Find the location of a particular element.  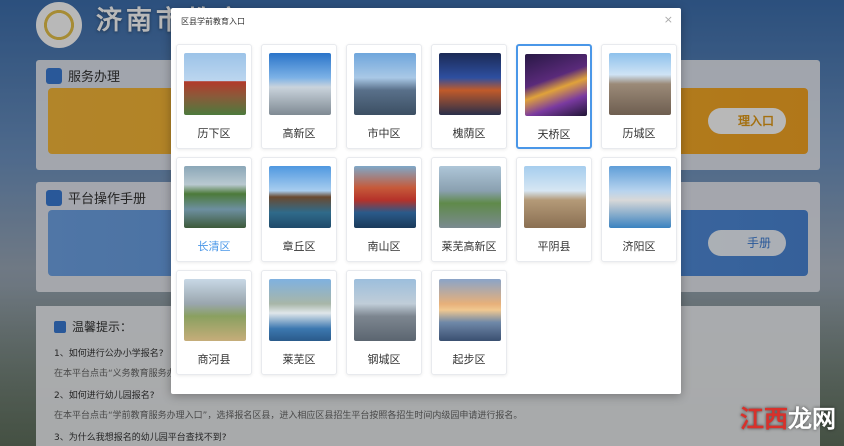

district-card: 历下区 is located at coordinates (214, 96).